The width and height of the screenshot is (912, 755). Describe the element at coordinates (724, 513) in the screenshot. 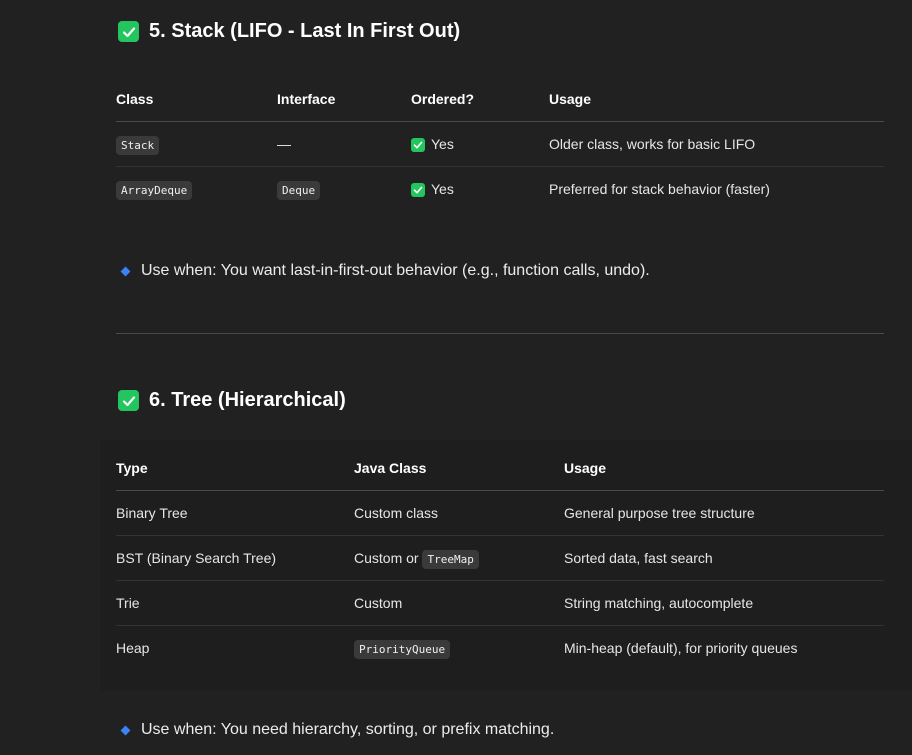

I see `usage-cell: General purpose tree structure` at that location.